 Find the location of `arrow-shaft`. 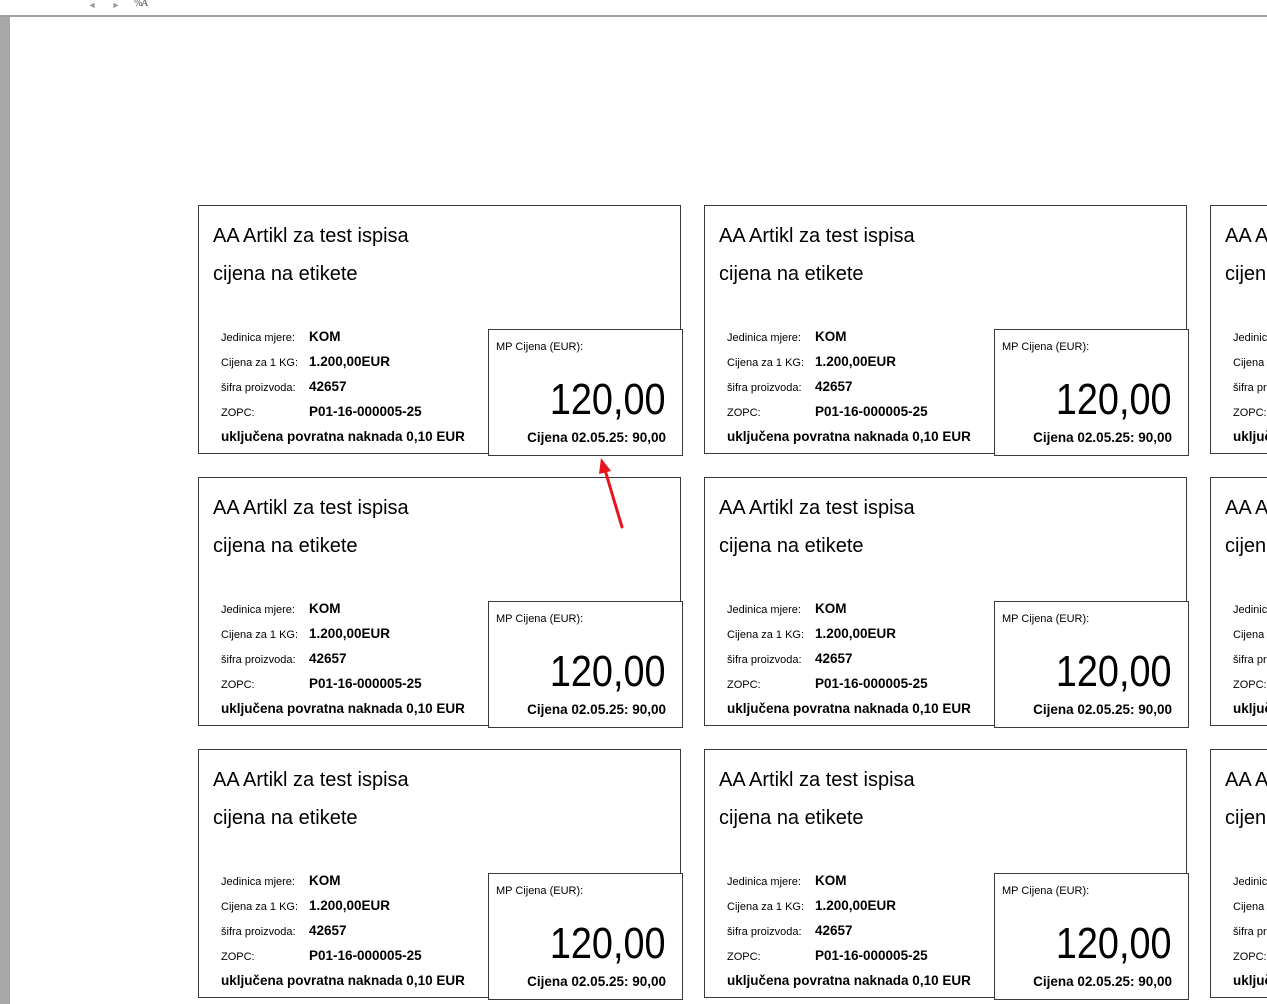

arrow-shaft is located at coordinates (613, 498).